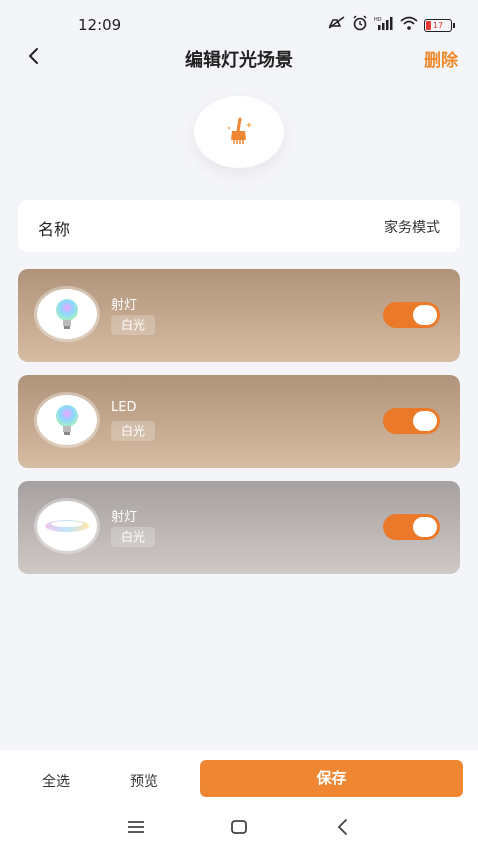 The image size is (478, 850). I want to click on scene-icon-button, so click(239, 132).